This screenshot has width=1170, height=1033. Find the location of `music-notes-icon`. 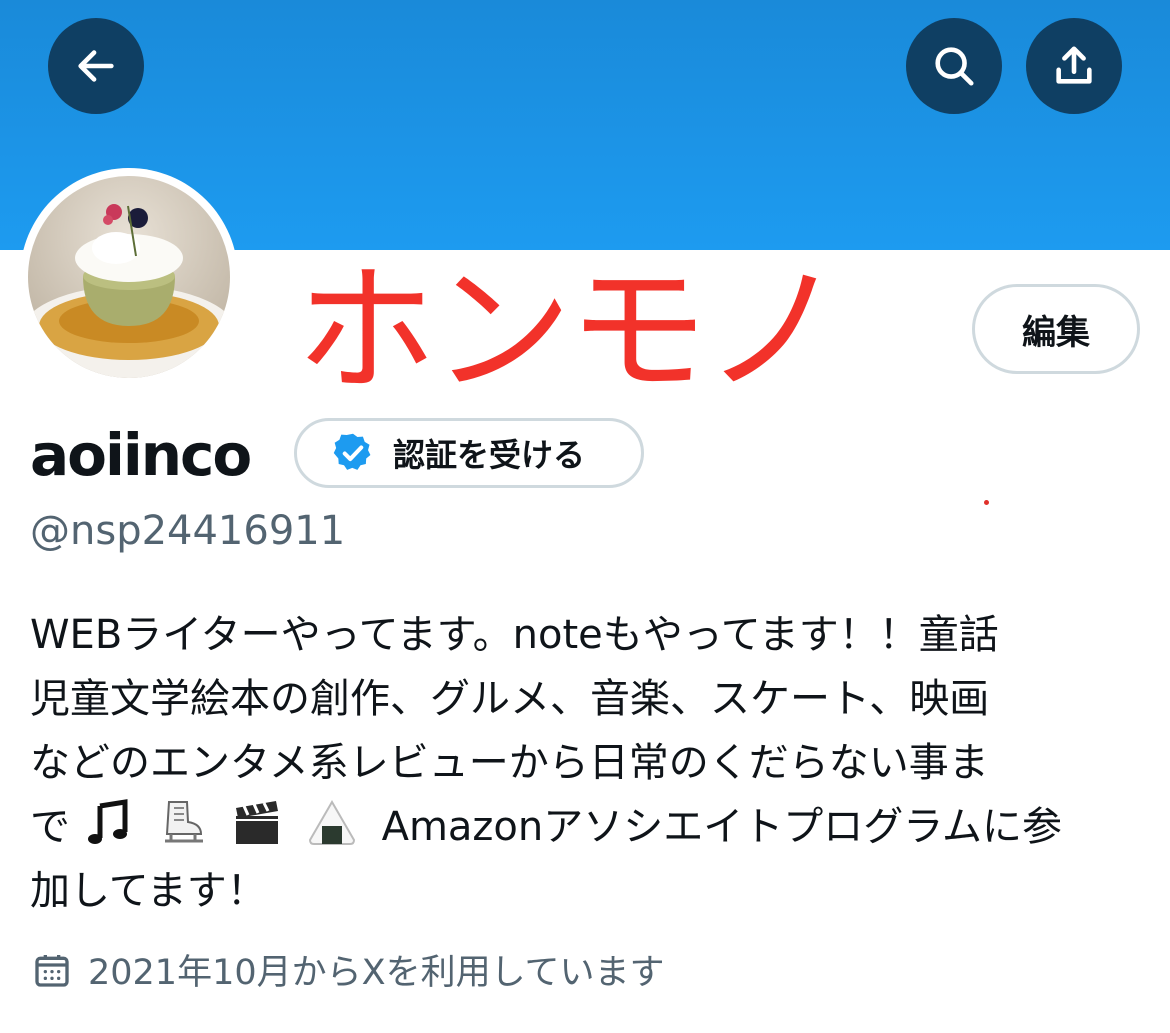

music-notes-icon is located at coordinates (107, 821).